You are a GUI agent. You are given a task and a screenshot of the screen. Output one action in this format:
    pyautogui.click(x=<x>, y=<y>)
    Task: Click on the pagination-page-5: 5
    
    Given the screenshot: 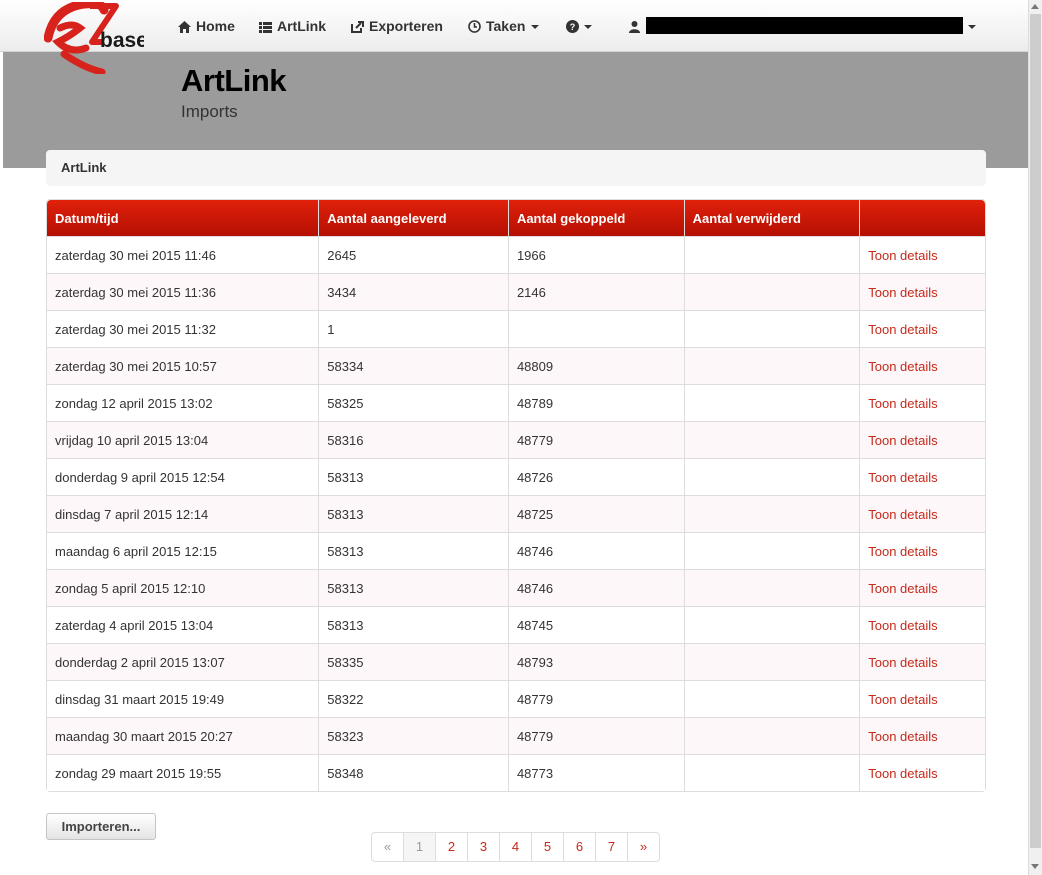 What is the action you would take?
    pyautogui.click(x=547, y=847)
    